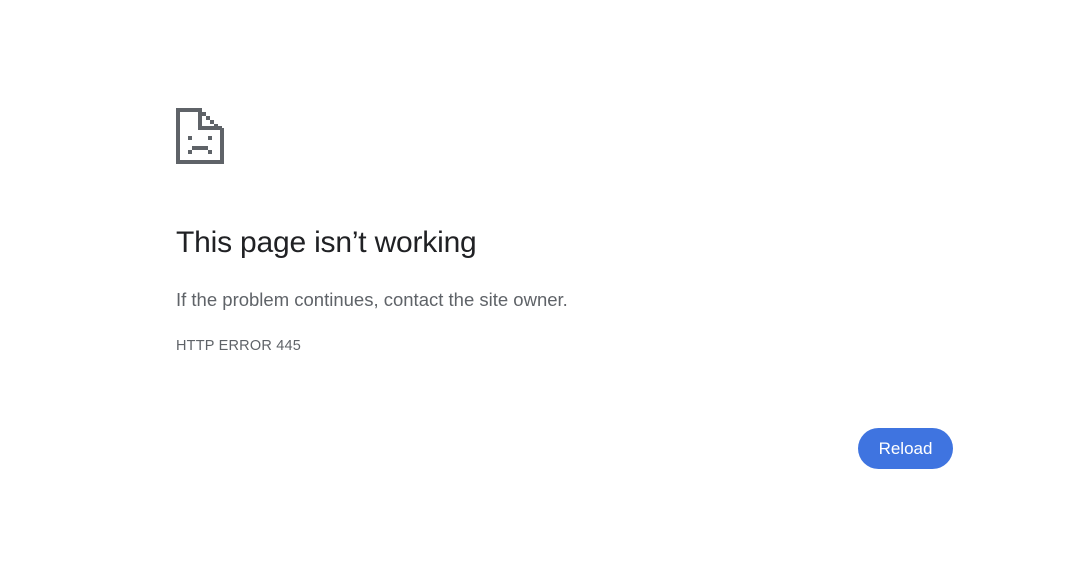  I want to click on reload-button: Reload, so click(905, 448).